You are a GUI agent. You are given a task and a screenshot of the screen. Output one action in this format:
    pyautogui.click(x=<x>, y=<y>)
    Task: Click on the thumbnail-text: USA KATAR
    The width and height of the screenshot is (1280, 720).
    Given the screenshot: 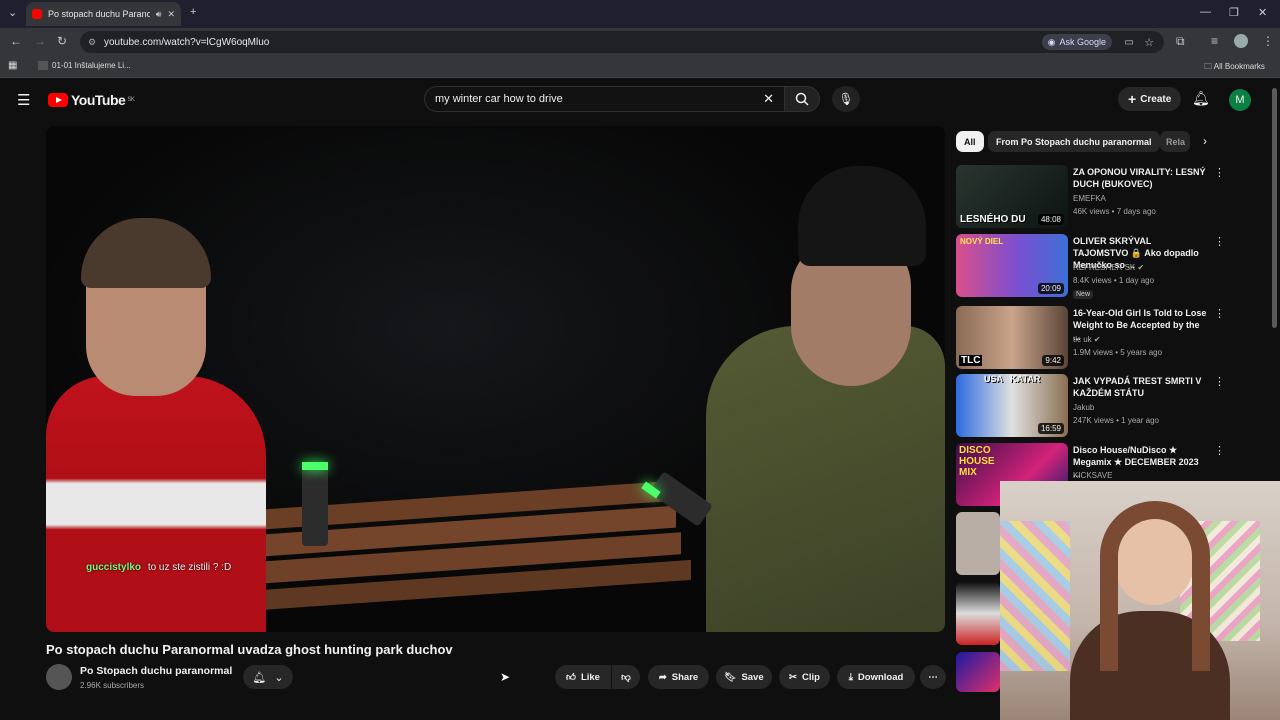 What is the action you would take?
    pyautogui.click(x=1012, y=379)
    